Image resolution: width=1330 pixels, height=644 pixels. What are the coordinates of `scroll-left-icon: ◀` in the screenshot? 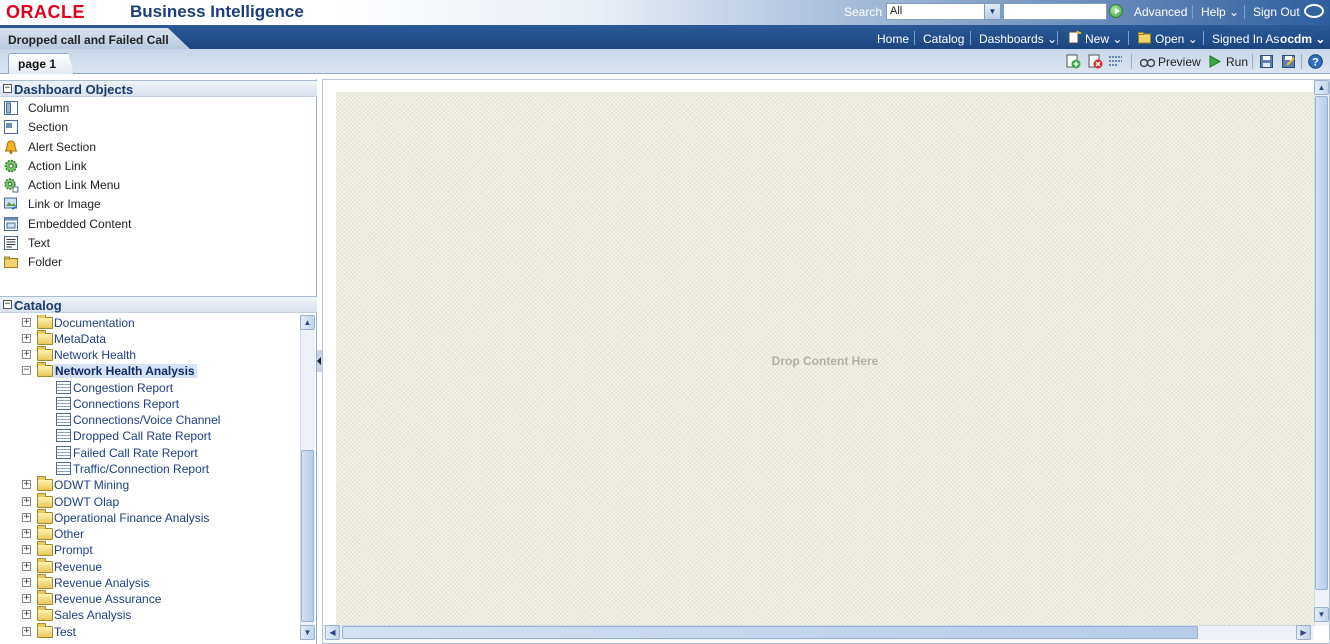 It's located at (332, 632).